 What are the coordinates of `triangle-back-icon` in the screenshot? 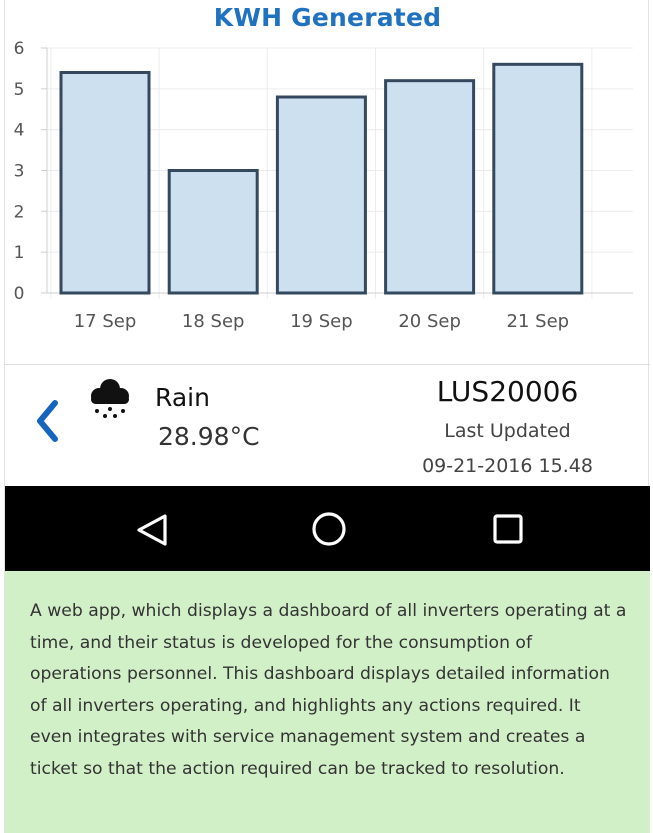 It's located at (152, 530).